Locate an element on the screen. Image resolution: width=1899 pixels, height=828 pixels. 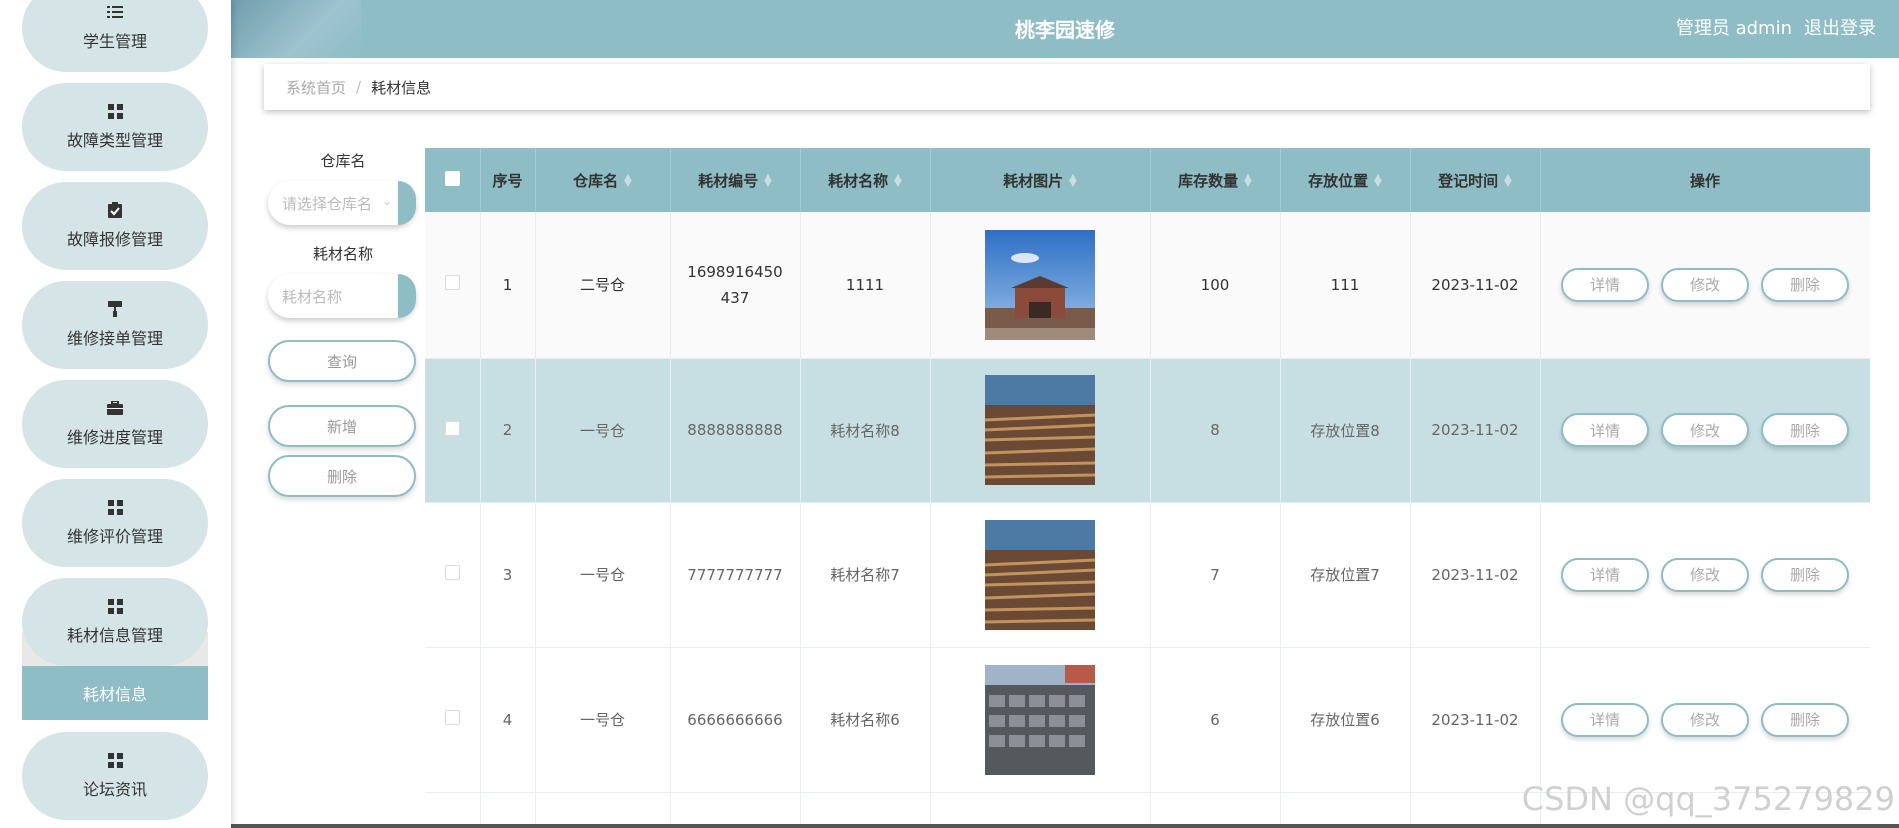
cell-qty: 7 is located at coordinates (1215, 575).